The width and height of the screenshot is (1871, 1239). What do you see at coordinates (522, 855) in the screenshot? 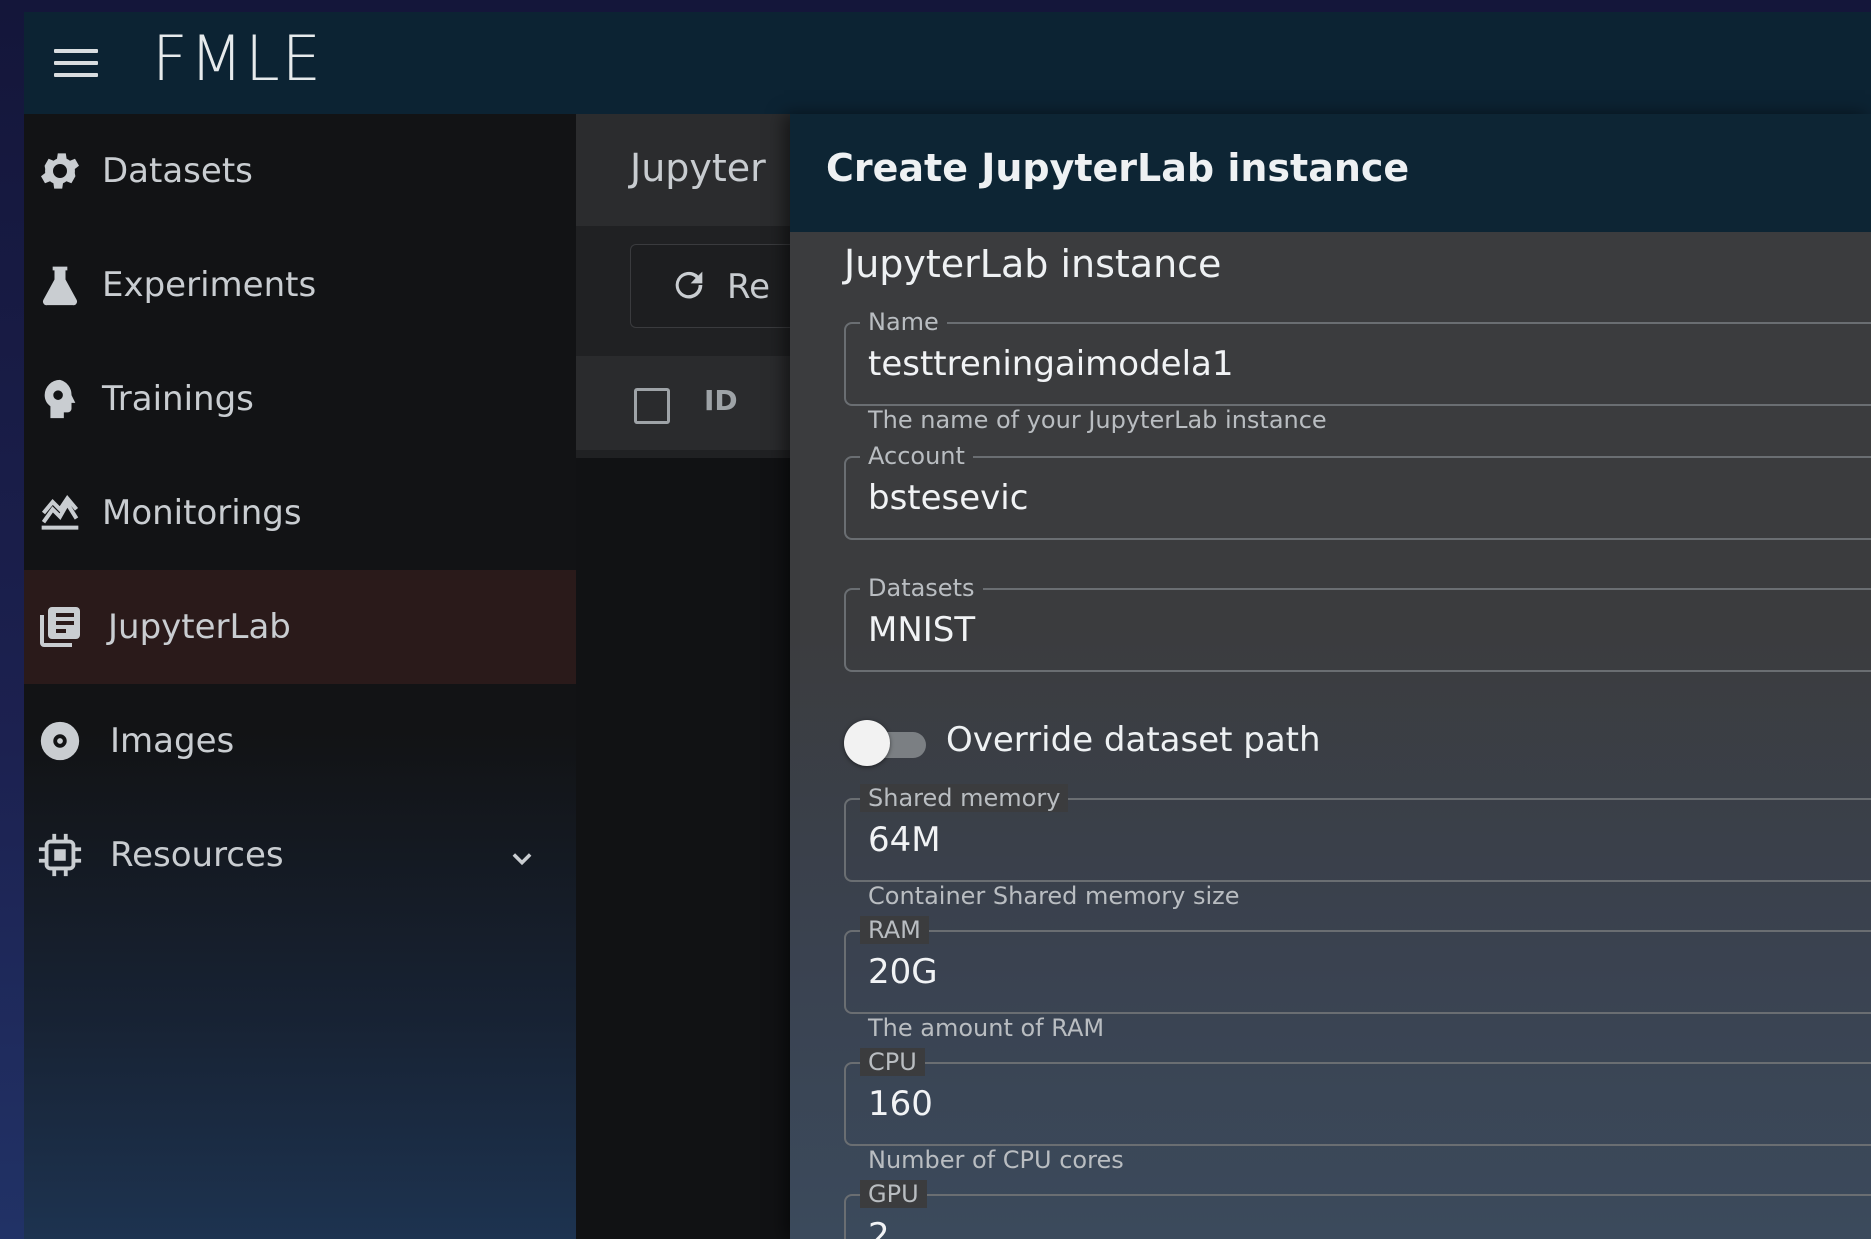
I see `chevron-down-icon` at bounding box center [522, 855].